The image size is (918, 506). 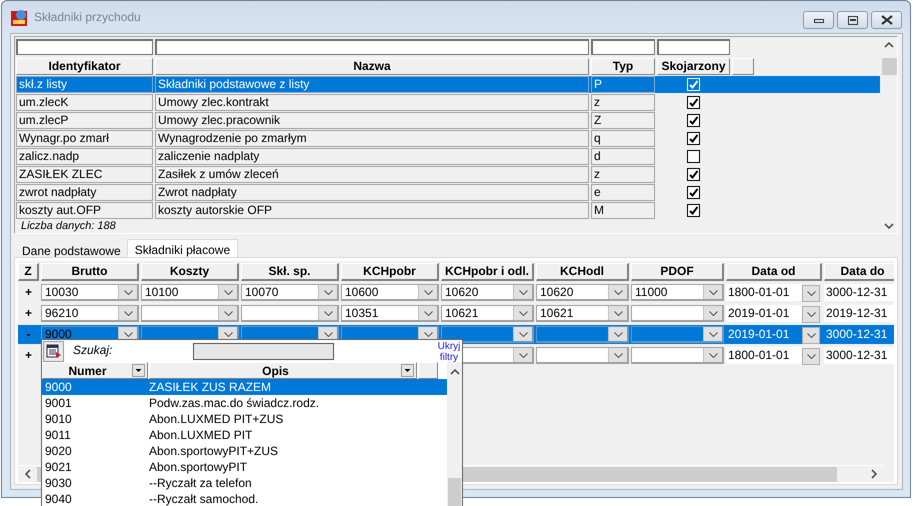 I want to click on table-cell: zaliczenie nadplaty, so click(x=372, y=156).